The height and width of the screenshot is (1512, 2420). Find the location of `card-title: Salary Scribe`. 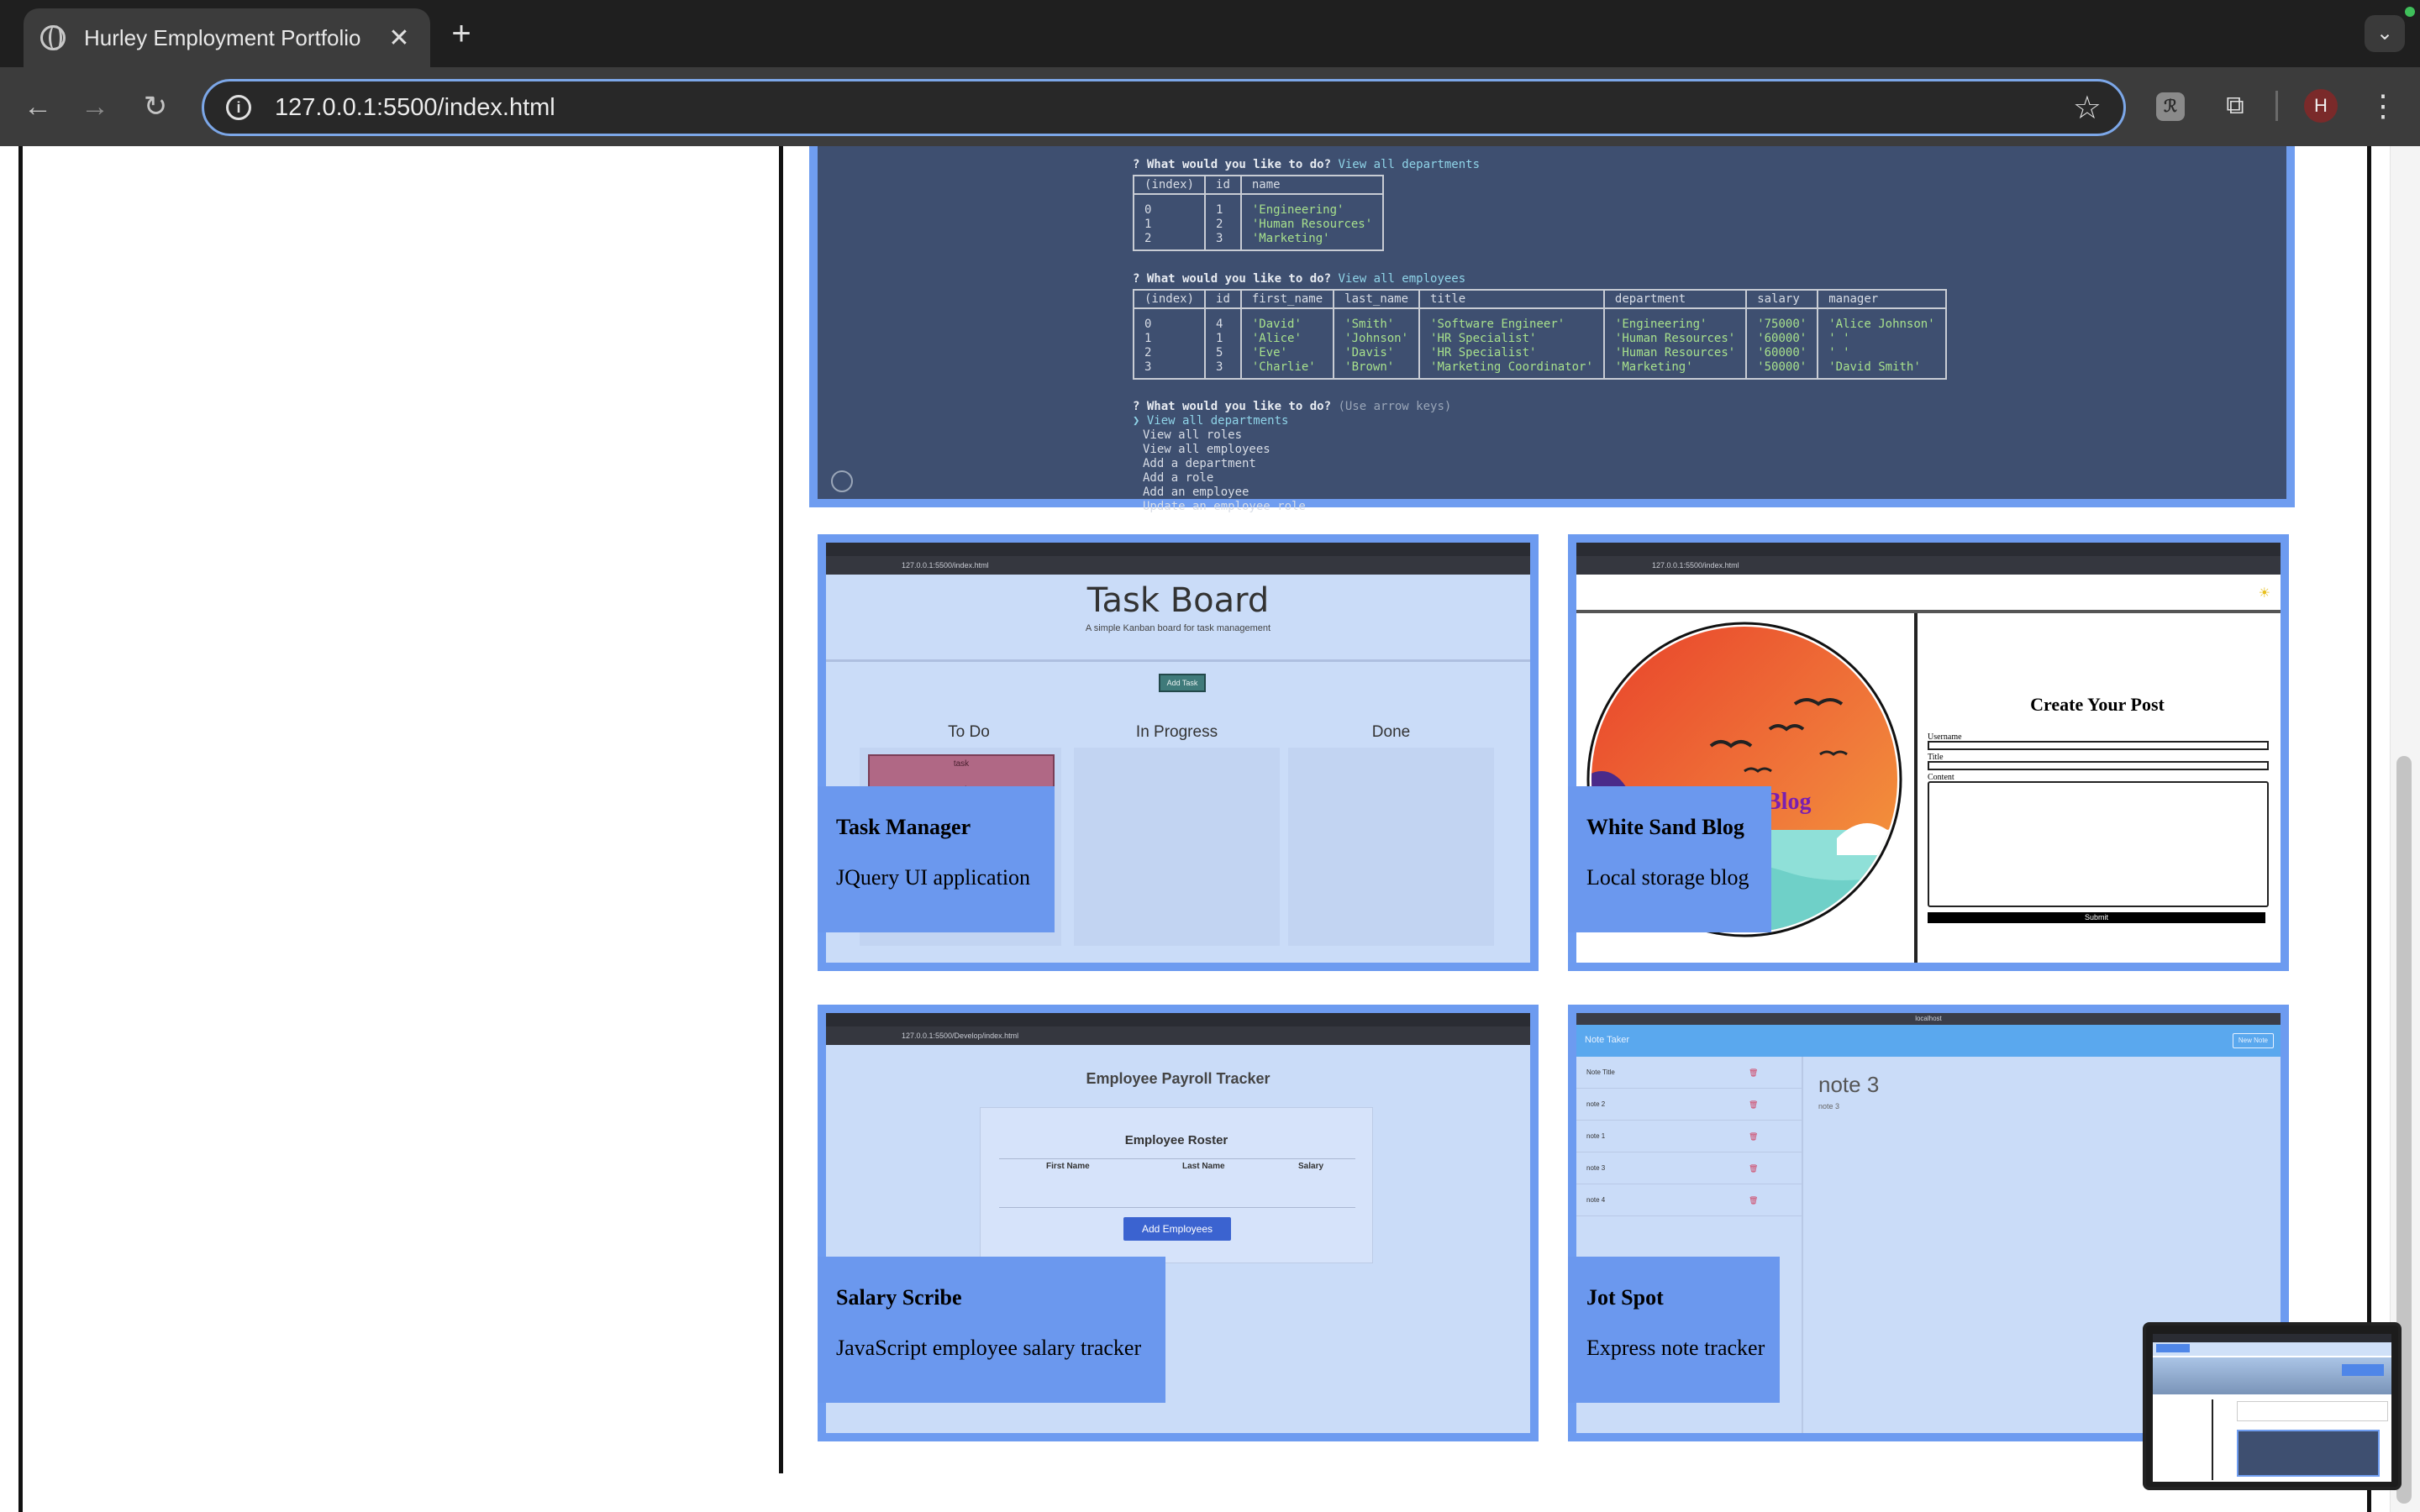

card-title: Salary Scribe is located at coordinates (899, 1297).